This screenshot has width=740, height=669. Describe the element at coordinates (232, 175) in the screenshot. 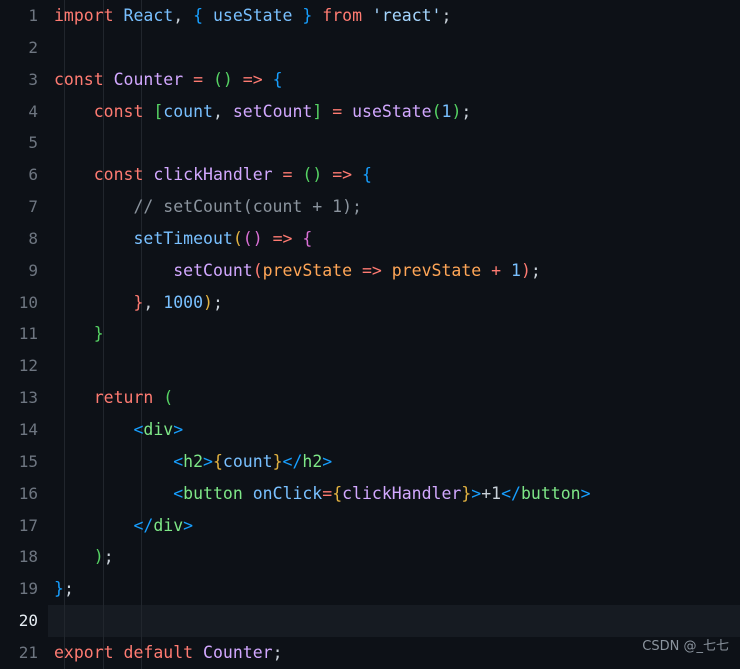

I see `code-tokens: const clickHandler = () => {` at that location.